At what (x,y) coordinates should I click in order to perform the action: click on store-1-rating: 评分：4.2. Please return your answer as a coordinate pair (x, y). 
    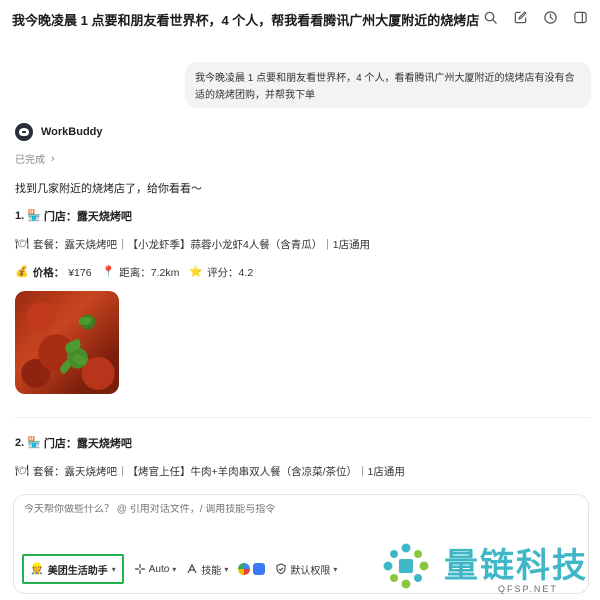
    Looking at the image, I should click on (230, 273).